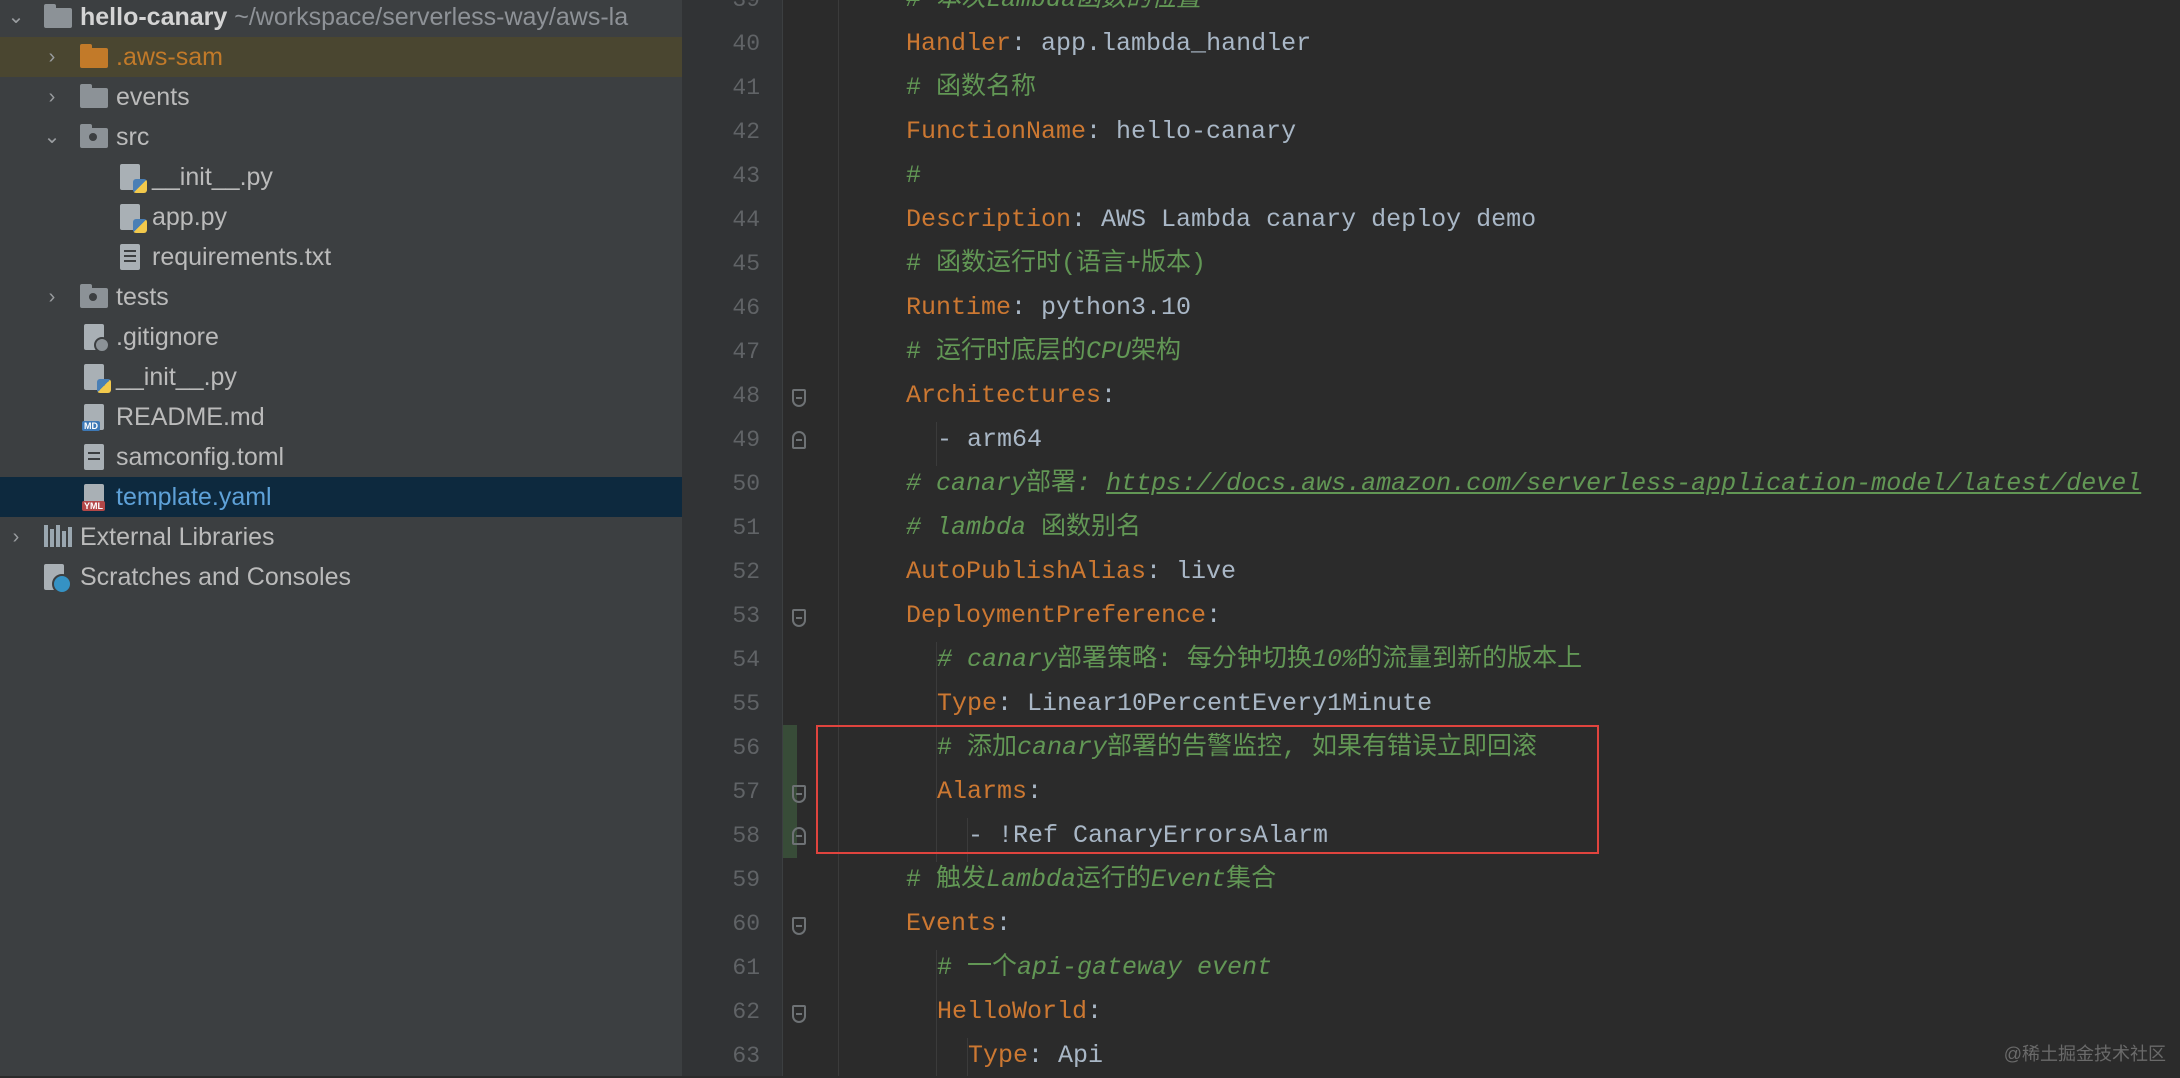 This screenshot has width=2180, height=1078. Describe the element at coordinates (341, 217) in the screenshot. I see `tree-item-app-py: app.py` at that location.